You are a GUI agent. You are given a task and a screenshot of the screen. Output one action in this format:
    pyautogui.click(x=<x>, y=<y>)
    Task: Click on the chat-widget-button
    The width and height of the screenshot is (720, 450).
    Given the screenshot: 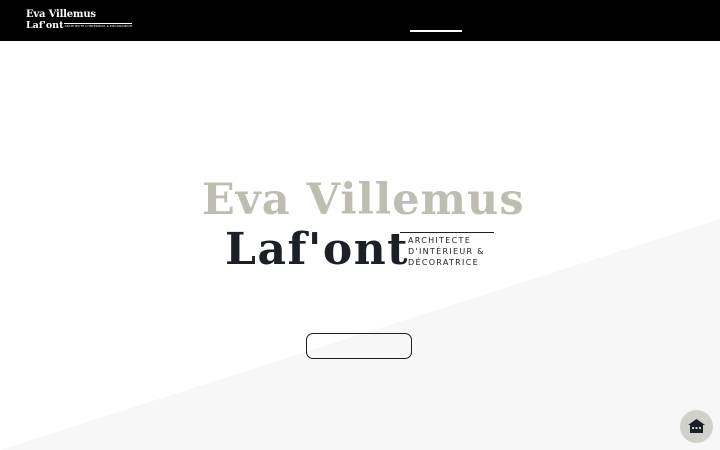 What is the action you would take?
    pyautogui.click(x=696, y=426)
    